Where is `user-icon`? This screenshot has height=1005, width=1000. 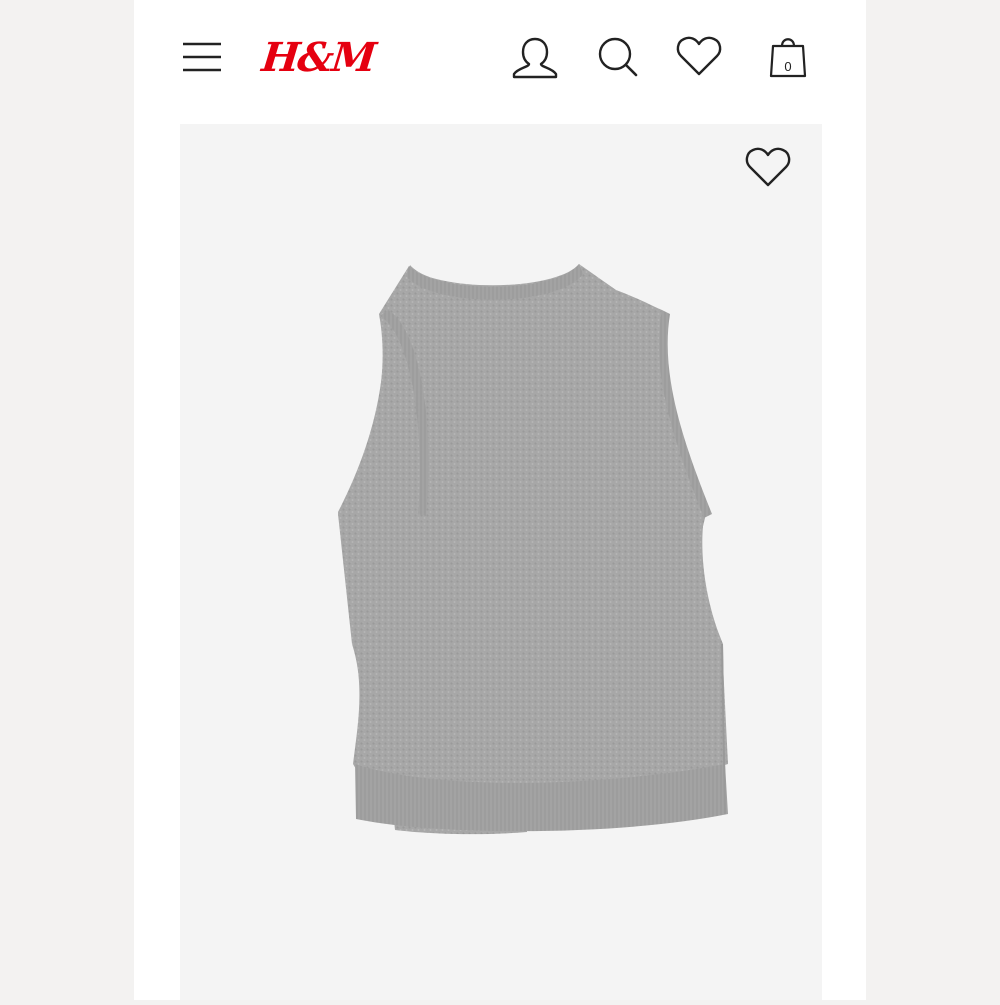 user-icon is located at coordinates (535, 58).